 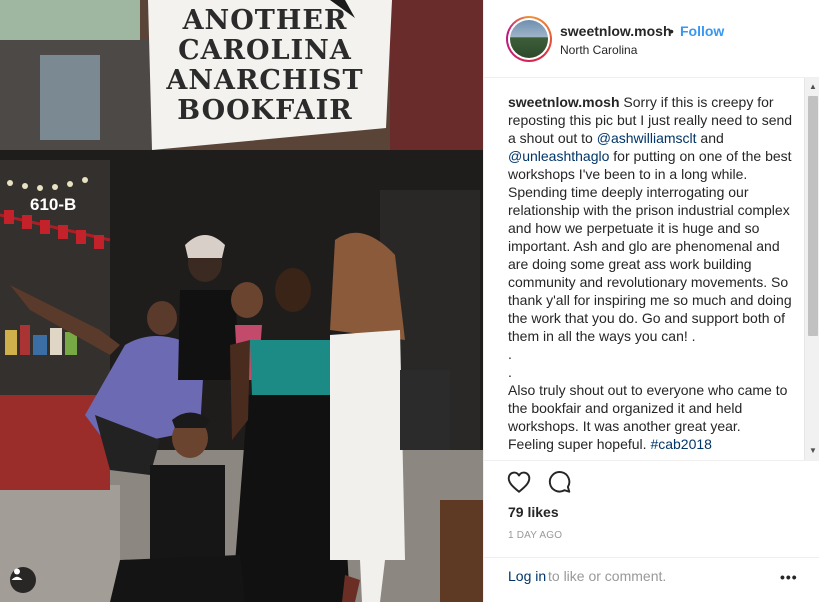 What do you see at coordinates (564, 102) in the screenshot?
I see `caption-username: sweetnlow.mosh` at bounding box center [564, 102].